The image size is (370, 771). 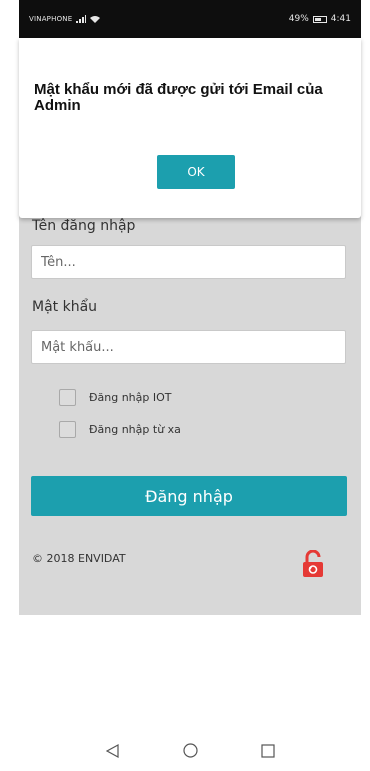 I want to click on remote-login-checkbox, so click(x=67, y=429).